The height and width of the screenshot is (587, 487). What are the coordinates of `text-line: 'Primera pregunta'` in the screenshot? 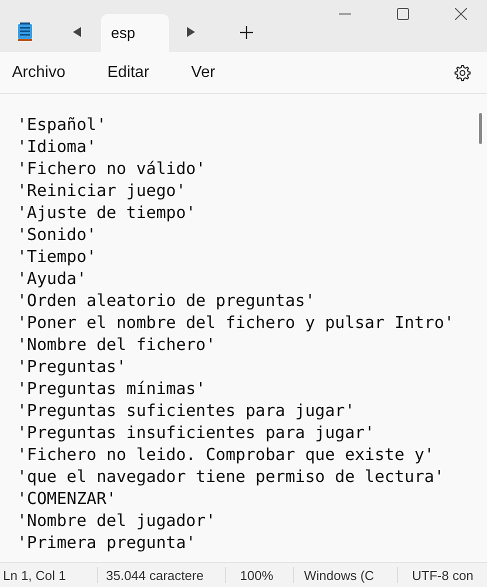 It's located at (106, 543).